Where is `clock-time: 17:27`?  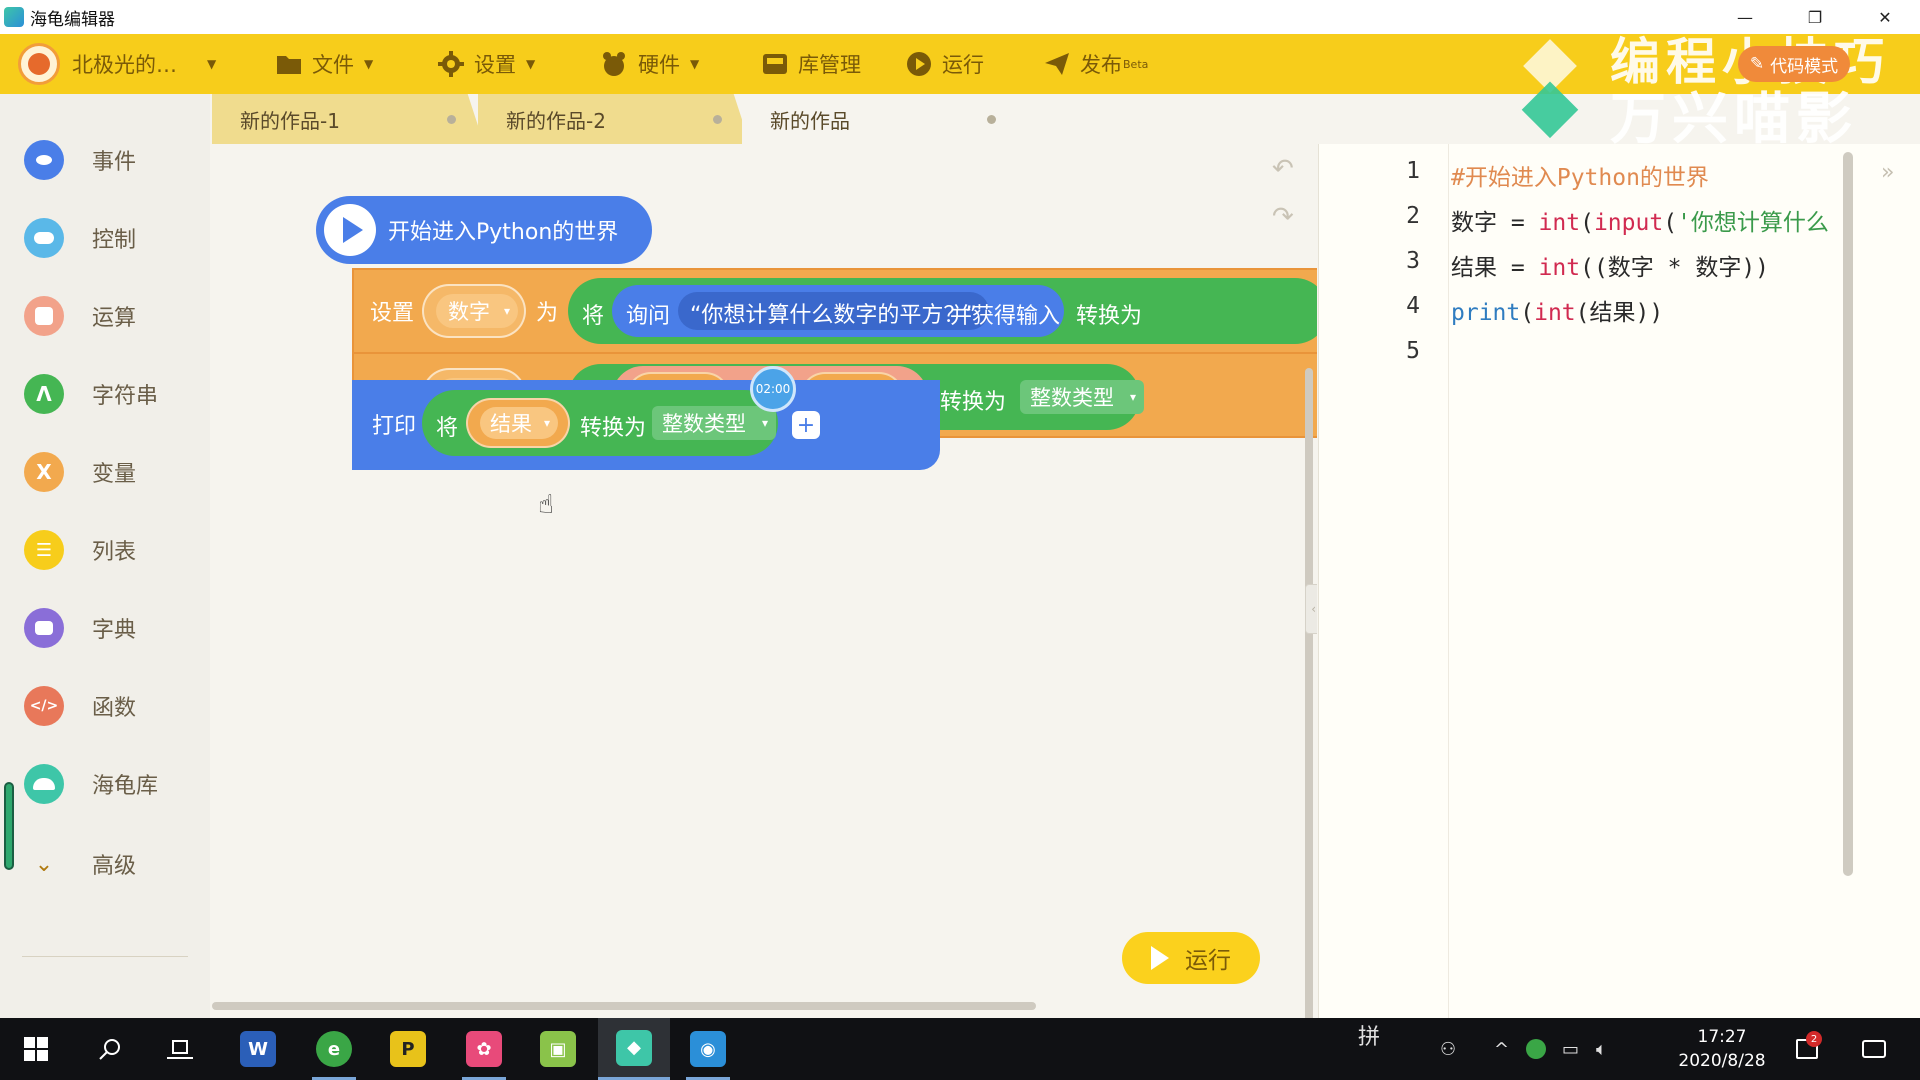 clock-time: 17:27 is located at coordinates (1722, 1037).